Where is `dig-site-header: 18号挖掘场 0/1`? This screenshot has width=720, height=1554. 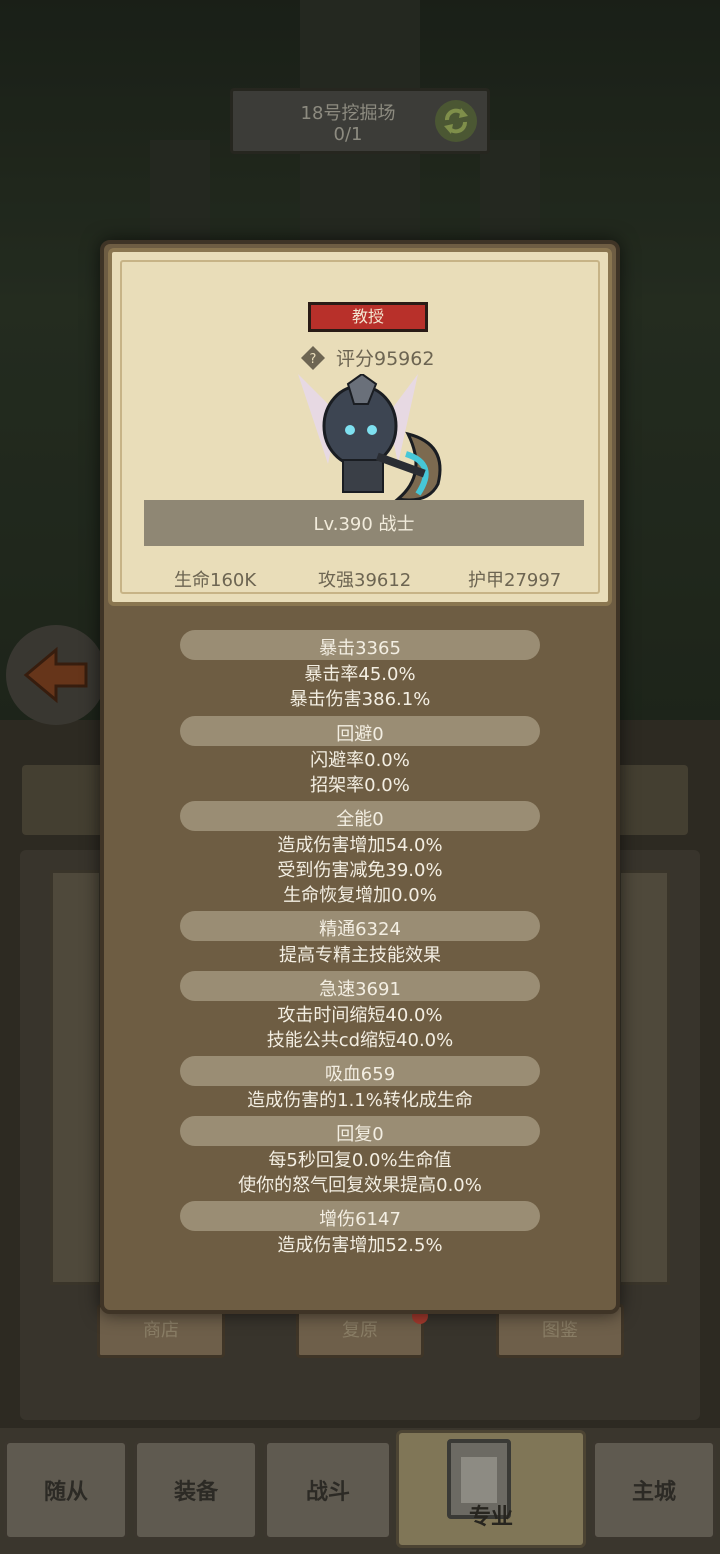
dig-site-header: 18号挖掘场 0/1 is located at coordinates (360, 121).